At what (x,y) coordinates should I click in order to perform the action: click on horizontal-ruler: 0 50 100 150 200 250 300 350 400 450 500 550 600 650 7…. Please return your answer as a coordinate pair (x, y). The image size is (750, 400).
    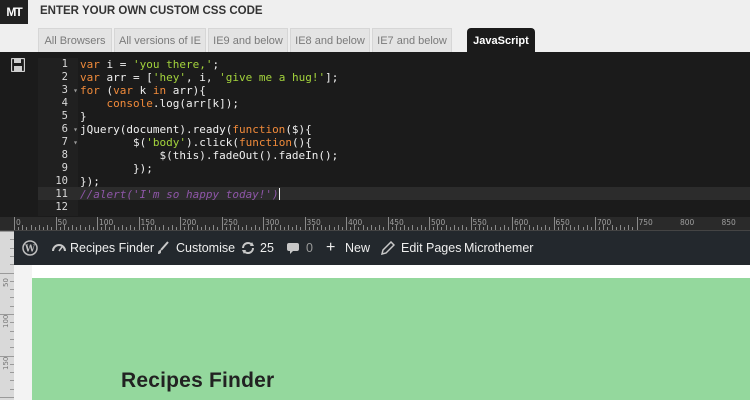
    Looking at the image, I should click on (375, 224).